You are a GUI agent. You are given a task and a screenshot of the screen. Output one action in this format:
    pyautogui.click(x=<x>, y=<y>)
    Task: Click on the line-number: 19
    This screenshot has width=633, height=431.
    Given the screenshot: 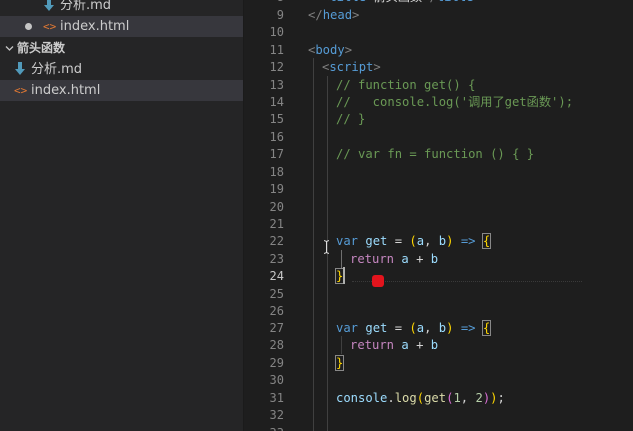 What is the action you would take?
    pyautogui.click(x=276, y=189)
    